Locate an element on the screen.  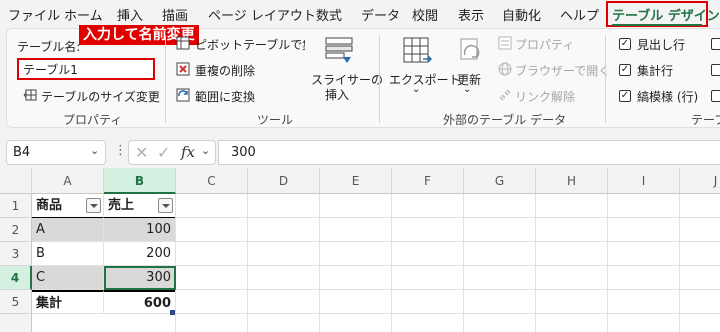
column-header-b: B is located at coordinates (140, 181).